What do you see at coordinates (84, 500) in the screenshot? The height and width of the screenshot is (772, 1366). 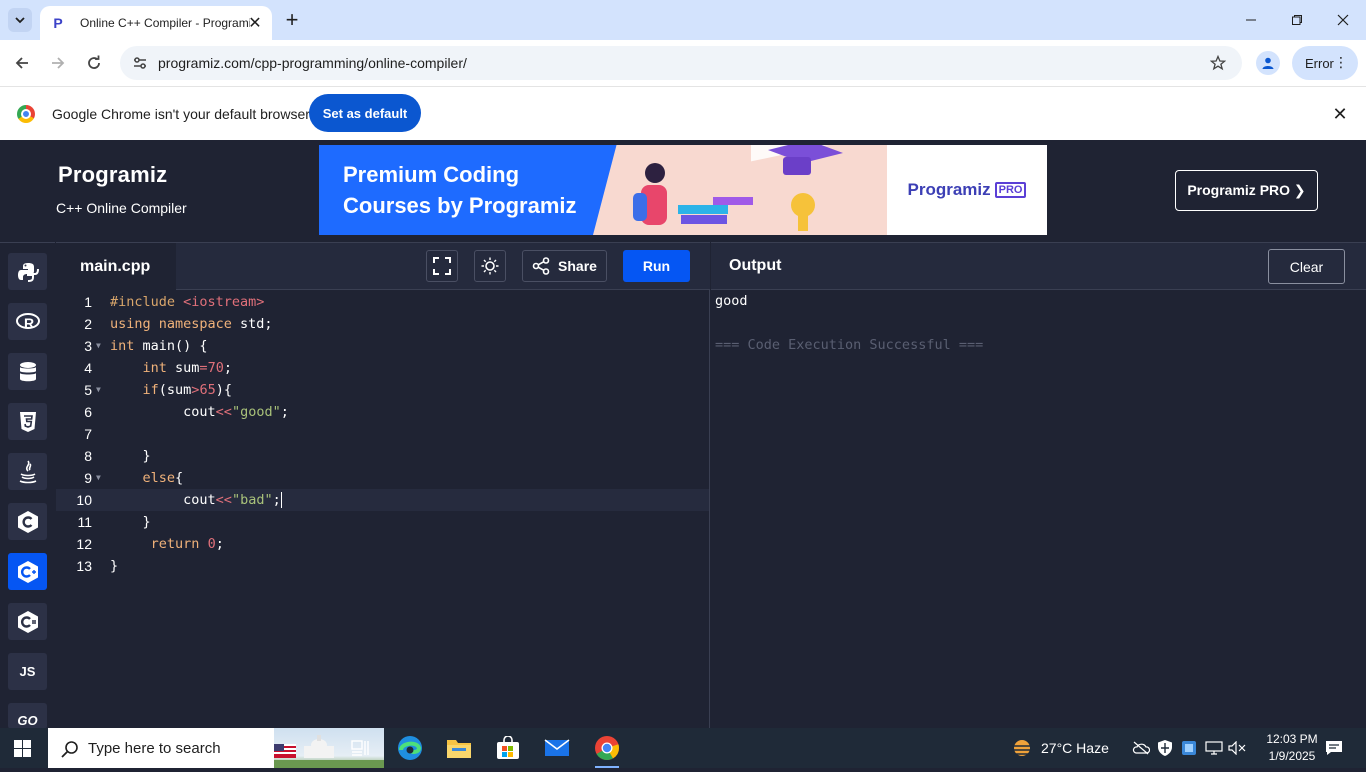 I see `line-number: 10` at bounding box center [84, 500].